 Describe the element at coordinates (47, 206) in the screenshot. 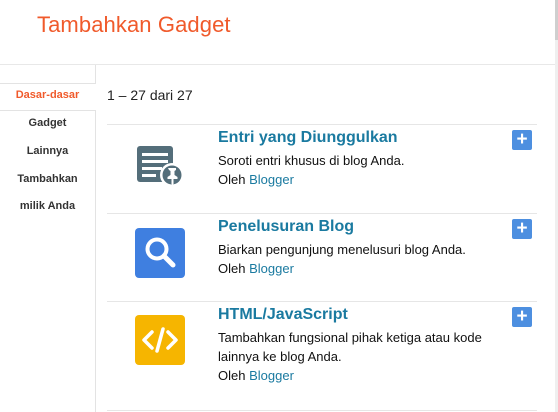

I see `sidebar-item-add-your-own-cont: milik Anda` at that location.